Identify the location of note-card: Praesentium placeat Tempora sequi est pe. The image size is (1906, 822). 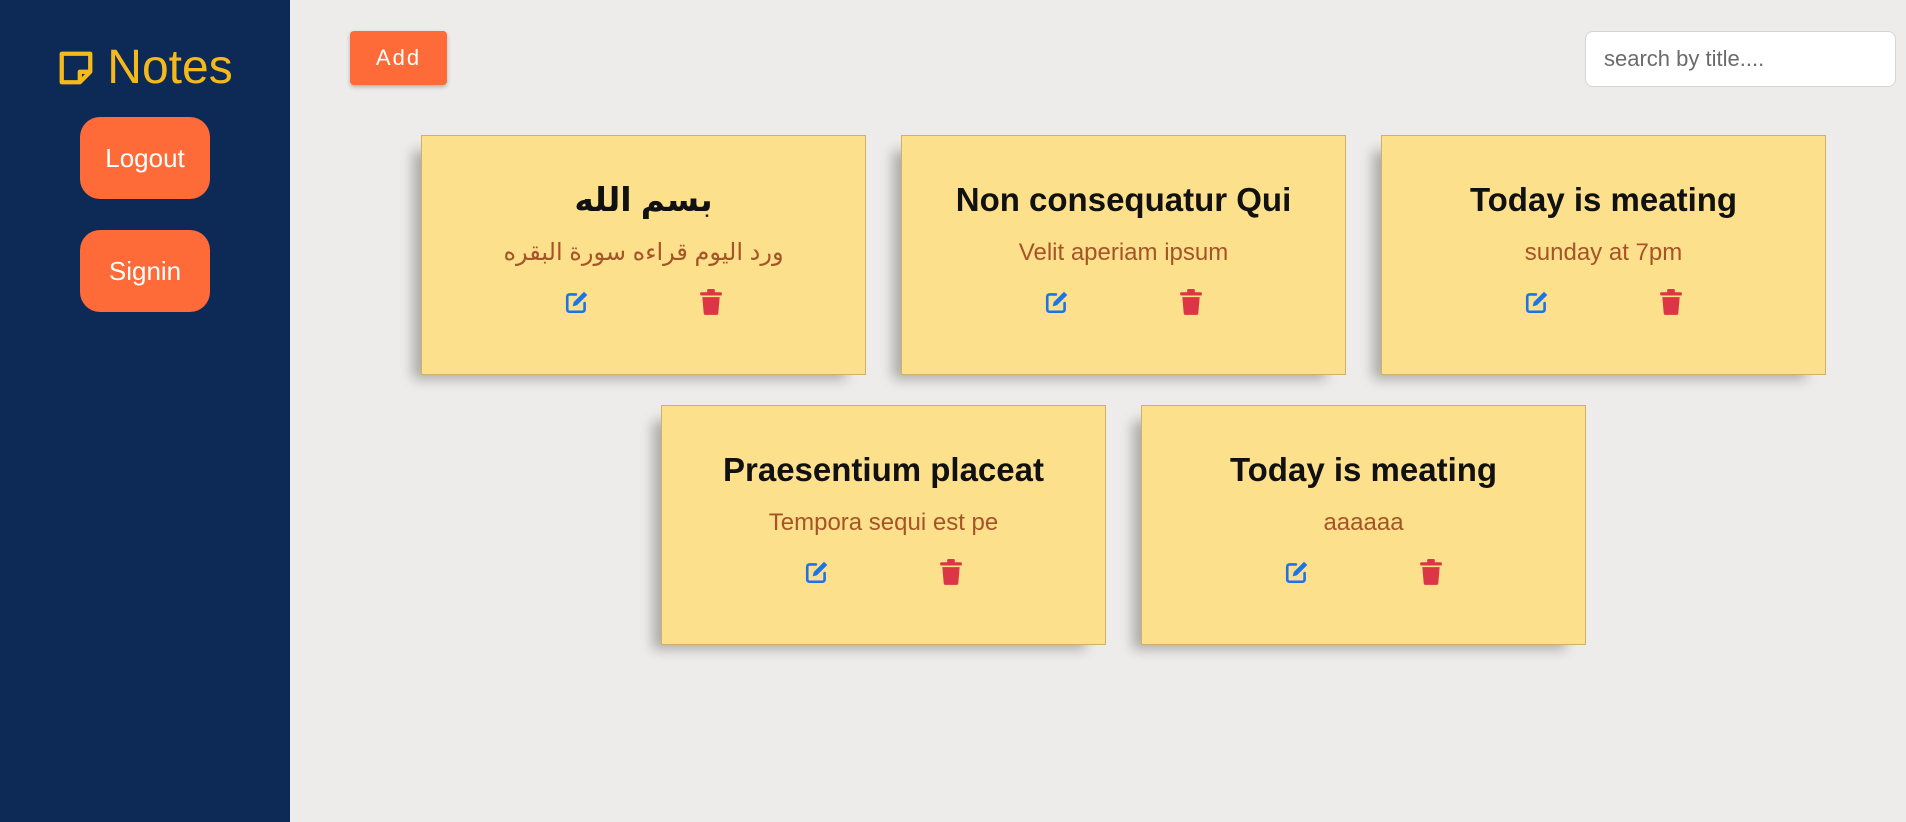
(883, 525).